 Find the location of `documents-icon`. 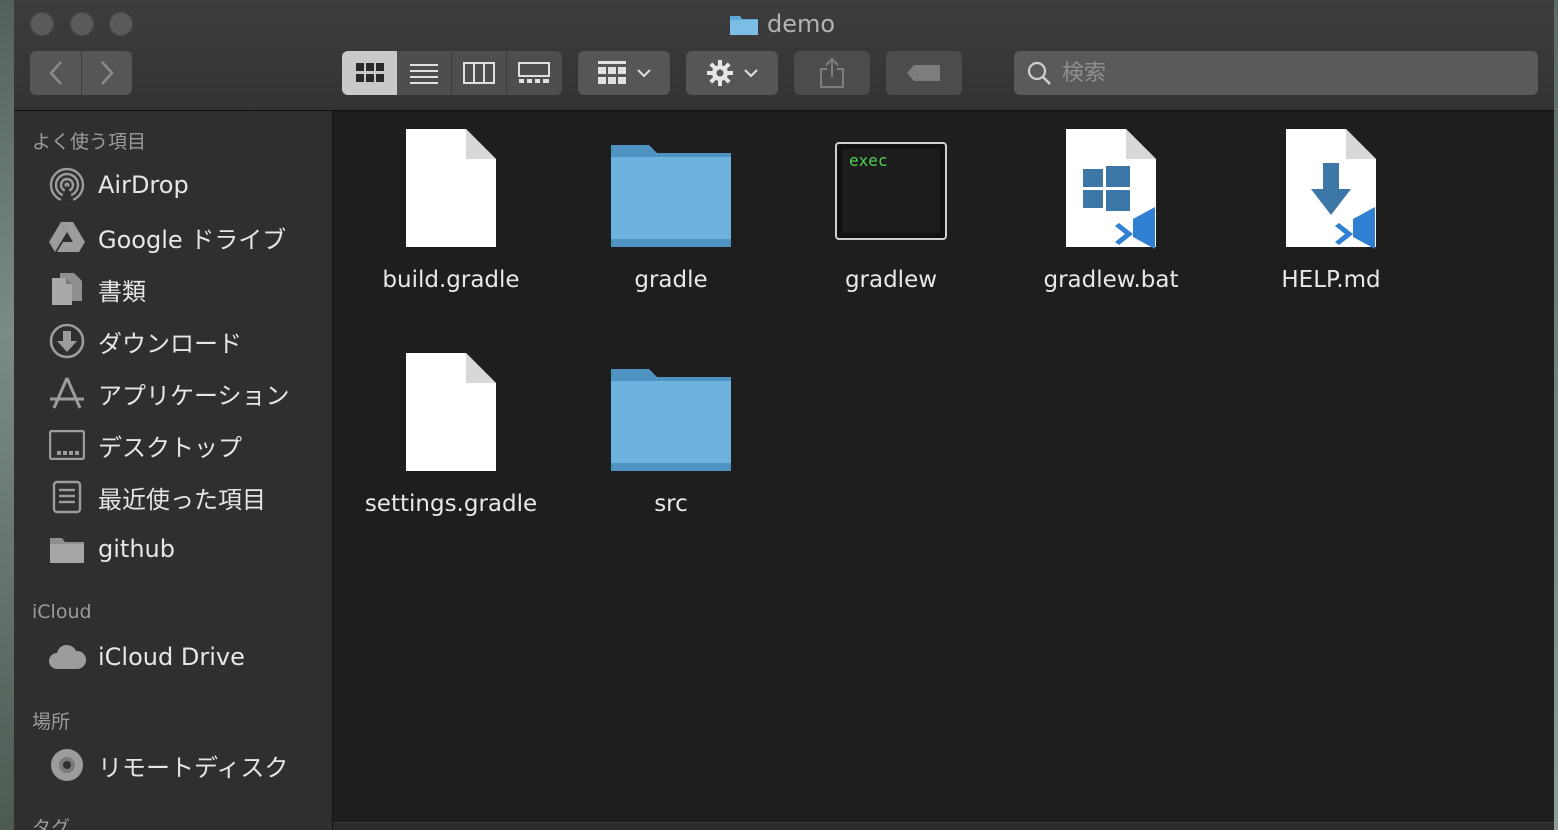

documents-icon is located at coordinates (67, 289).